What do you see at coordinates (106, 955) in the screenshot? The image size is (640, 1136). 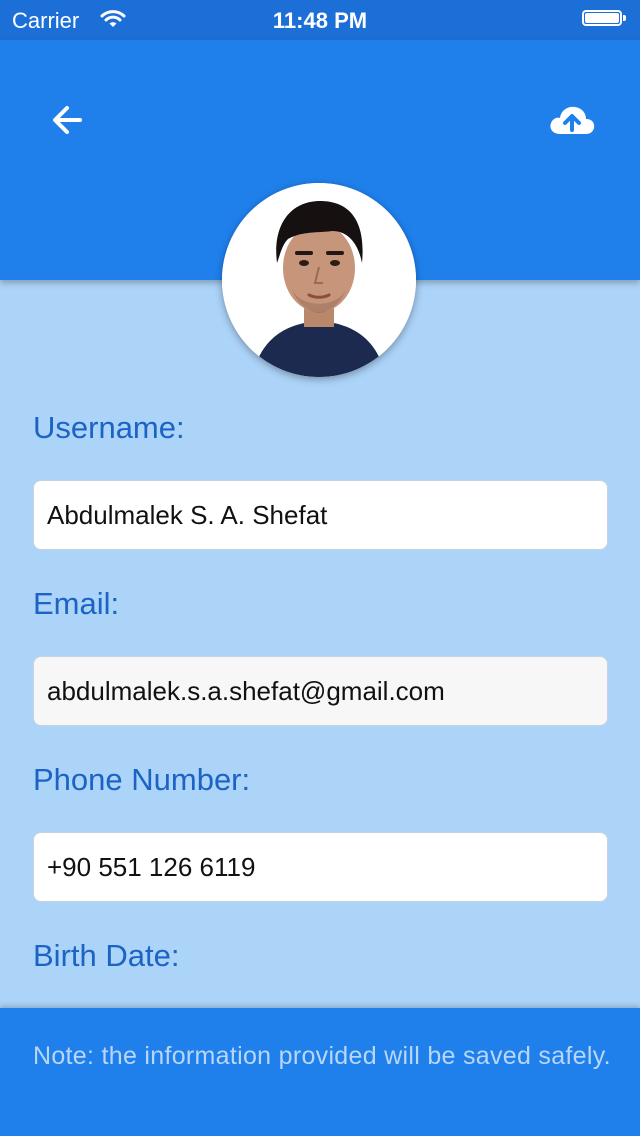 I see `birth-date-label: Birth Date:` at bounding box center [106, 955].